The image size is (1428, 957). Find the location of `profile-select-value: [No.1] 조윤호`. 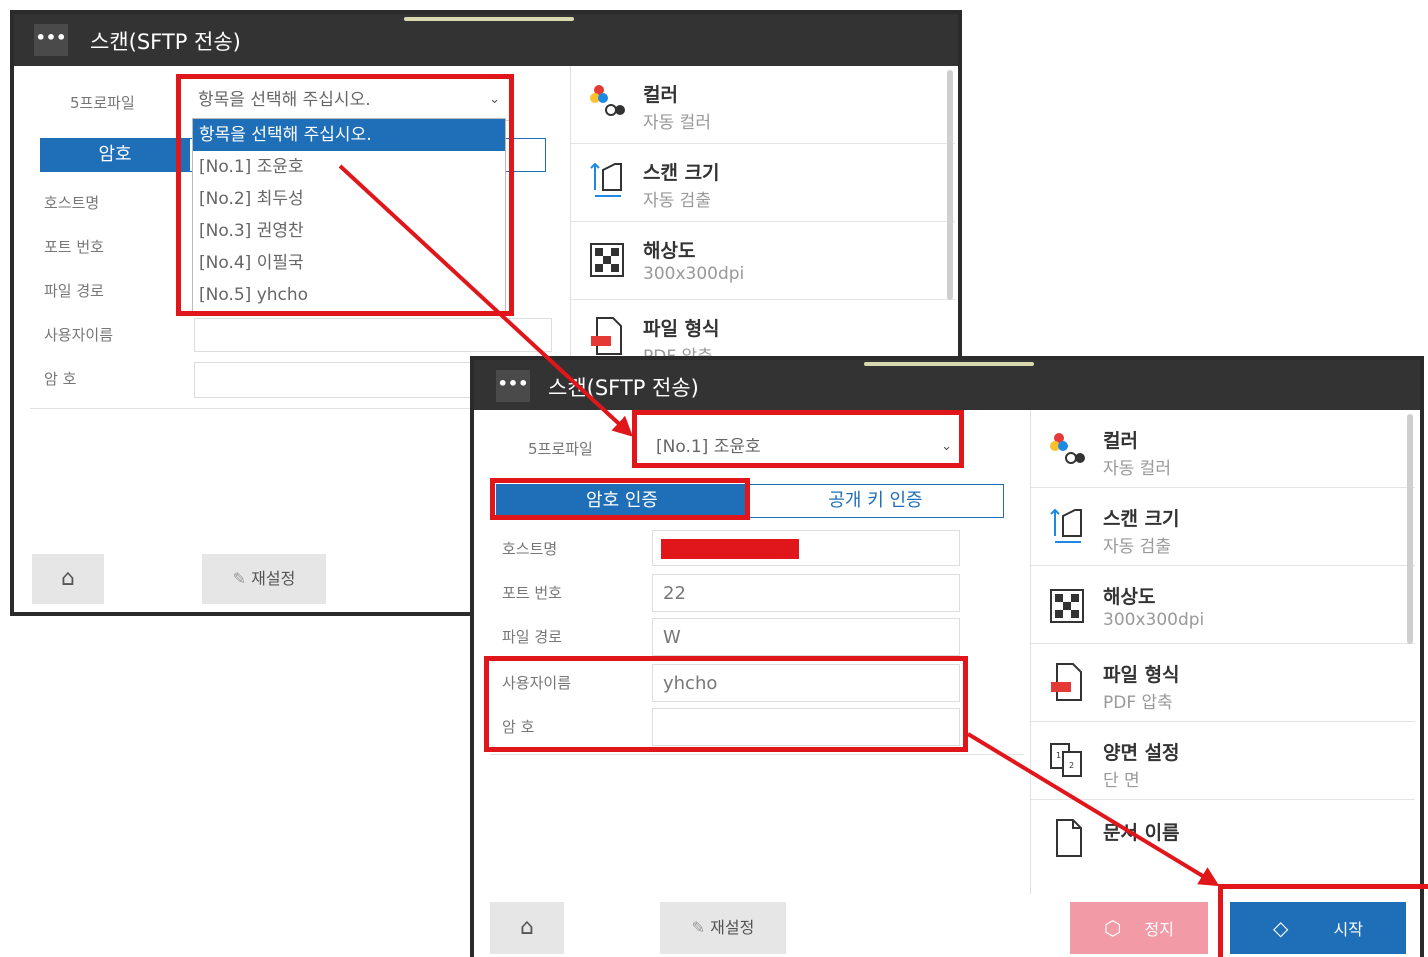

profile-select-value: [No.1] 조윤호 is located at coordinates (708, 447).